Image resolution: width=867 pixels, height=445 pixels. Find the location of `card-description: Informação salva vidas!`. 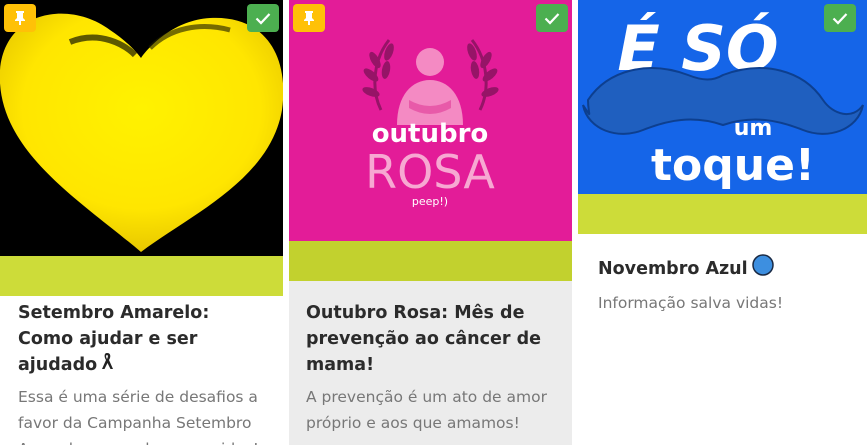

card-description: Informação salva vidas! is located at coordinates (691, 303).